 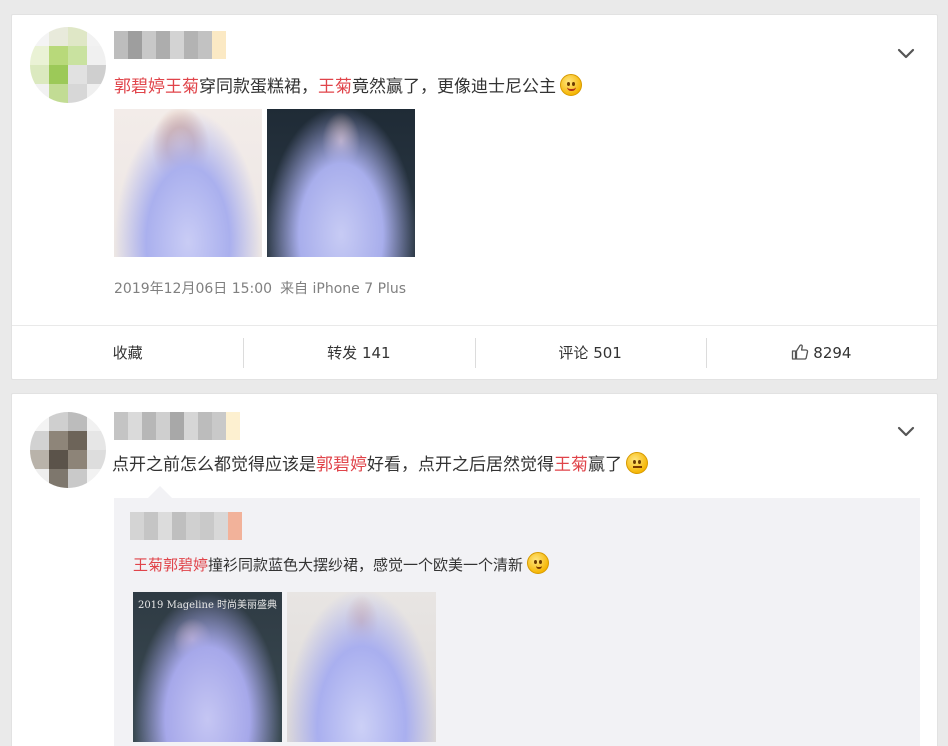 I want to click on timestamp-link: 2019年12月06日 15:00, so click(x=193, y=289).